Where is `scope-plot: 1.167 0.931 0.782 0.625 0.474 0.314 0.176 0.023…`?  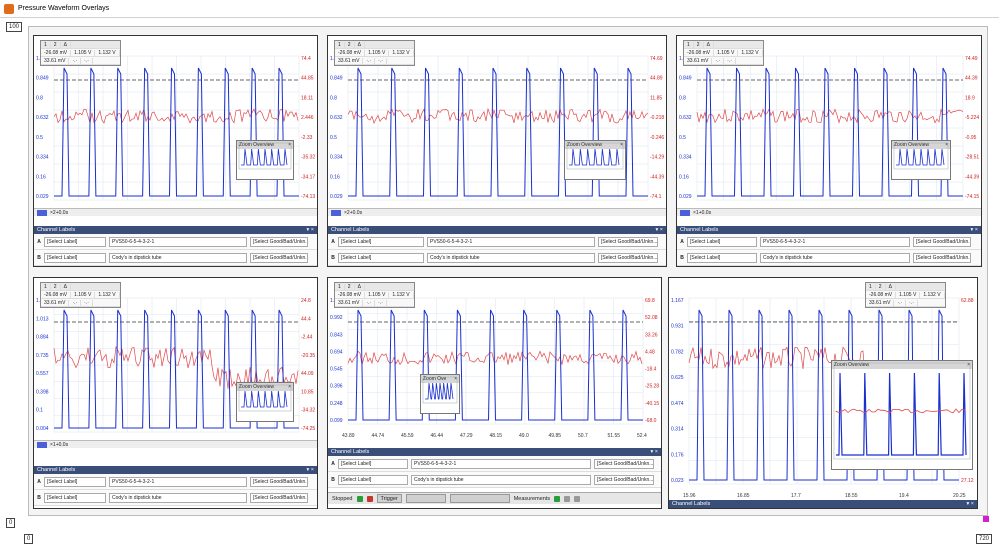 scope-plot: 1.167 0.931 0.782 0.625 0.474 0.314 0.176 0.023… is located at coordinates (823, 389).